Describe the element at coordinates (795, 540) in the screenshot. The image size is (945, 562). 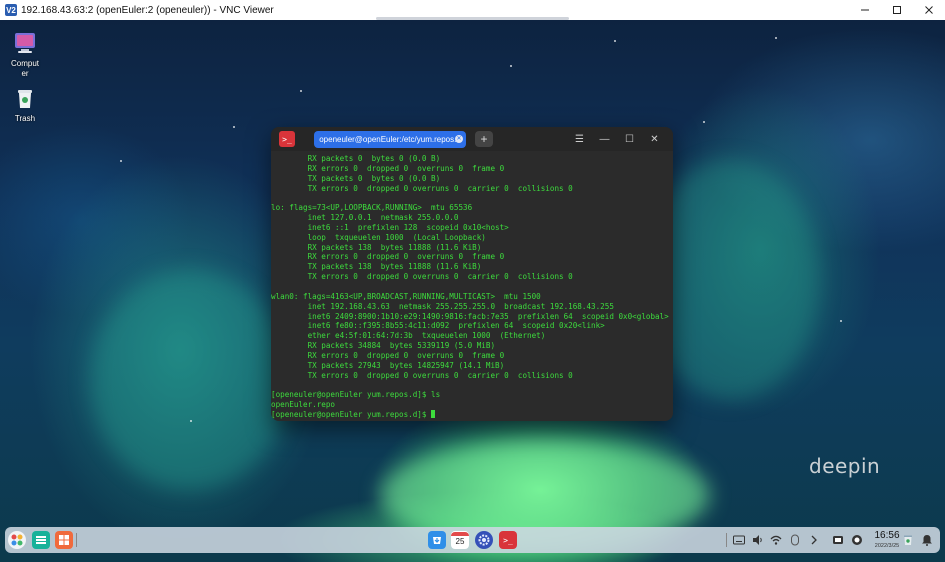
I see `mouse-icon` at that location.